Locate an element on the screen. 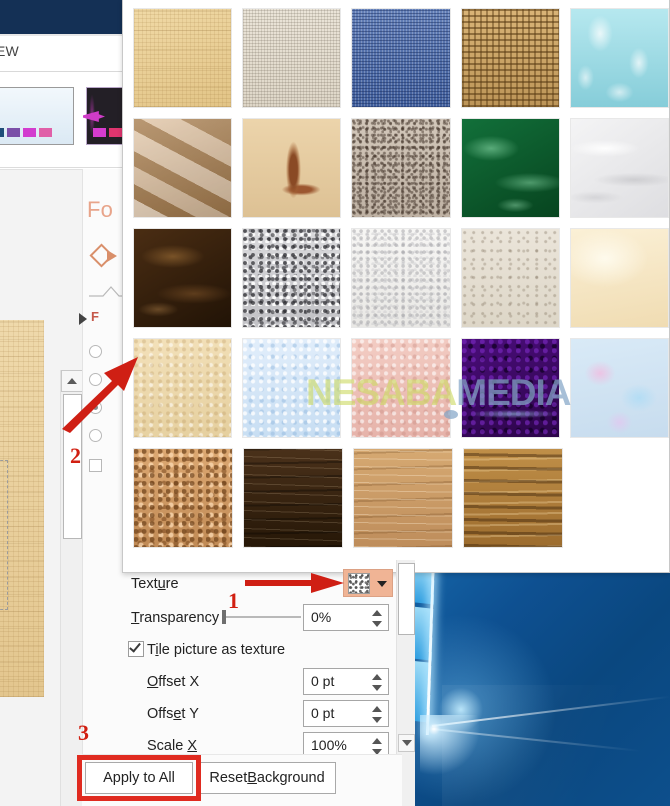  texture-swatch-preview-icon is located at coordinates (359, 583).